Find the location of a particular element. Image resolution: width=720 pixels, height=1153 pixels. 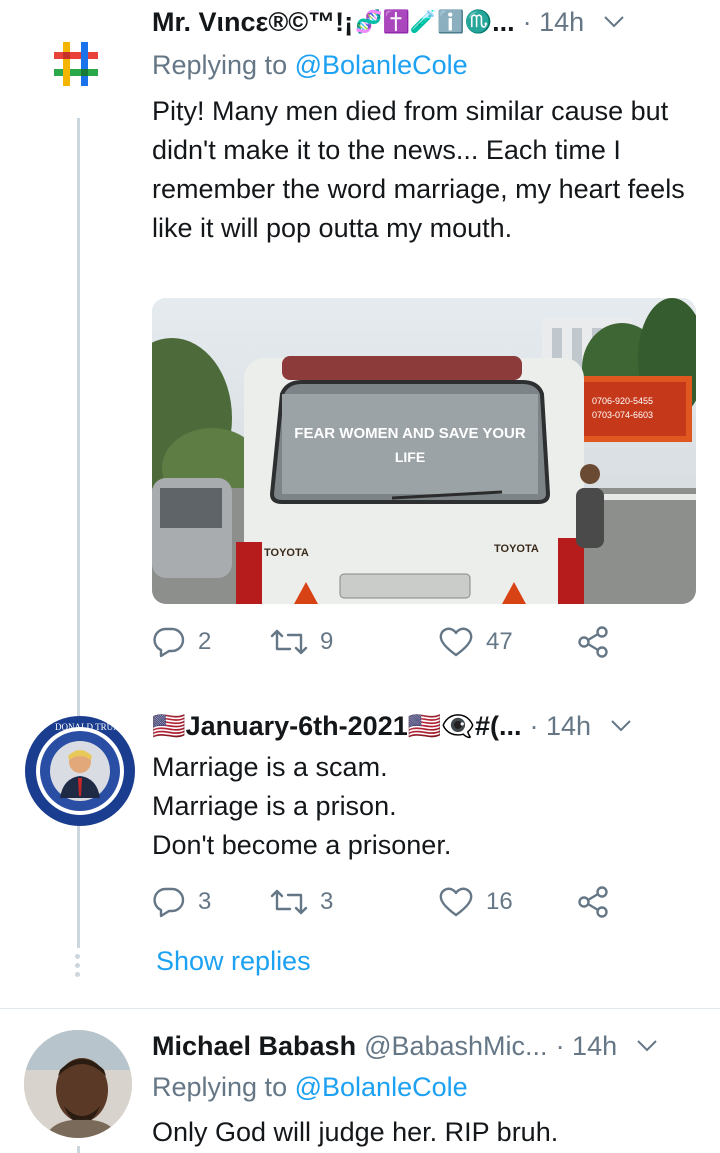

author-name-emoji: 🧬✝️🧪ℹ️♏ is located at coordinates (424, 21).